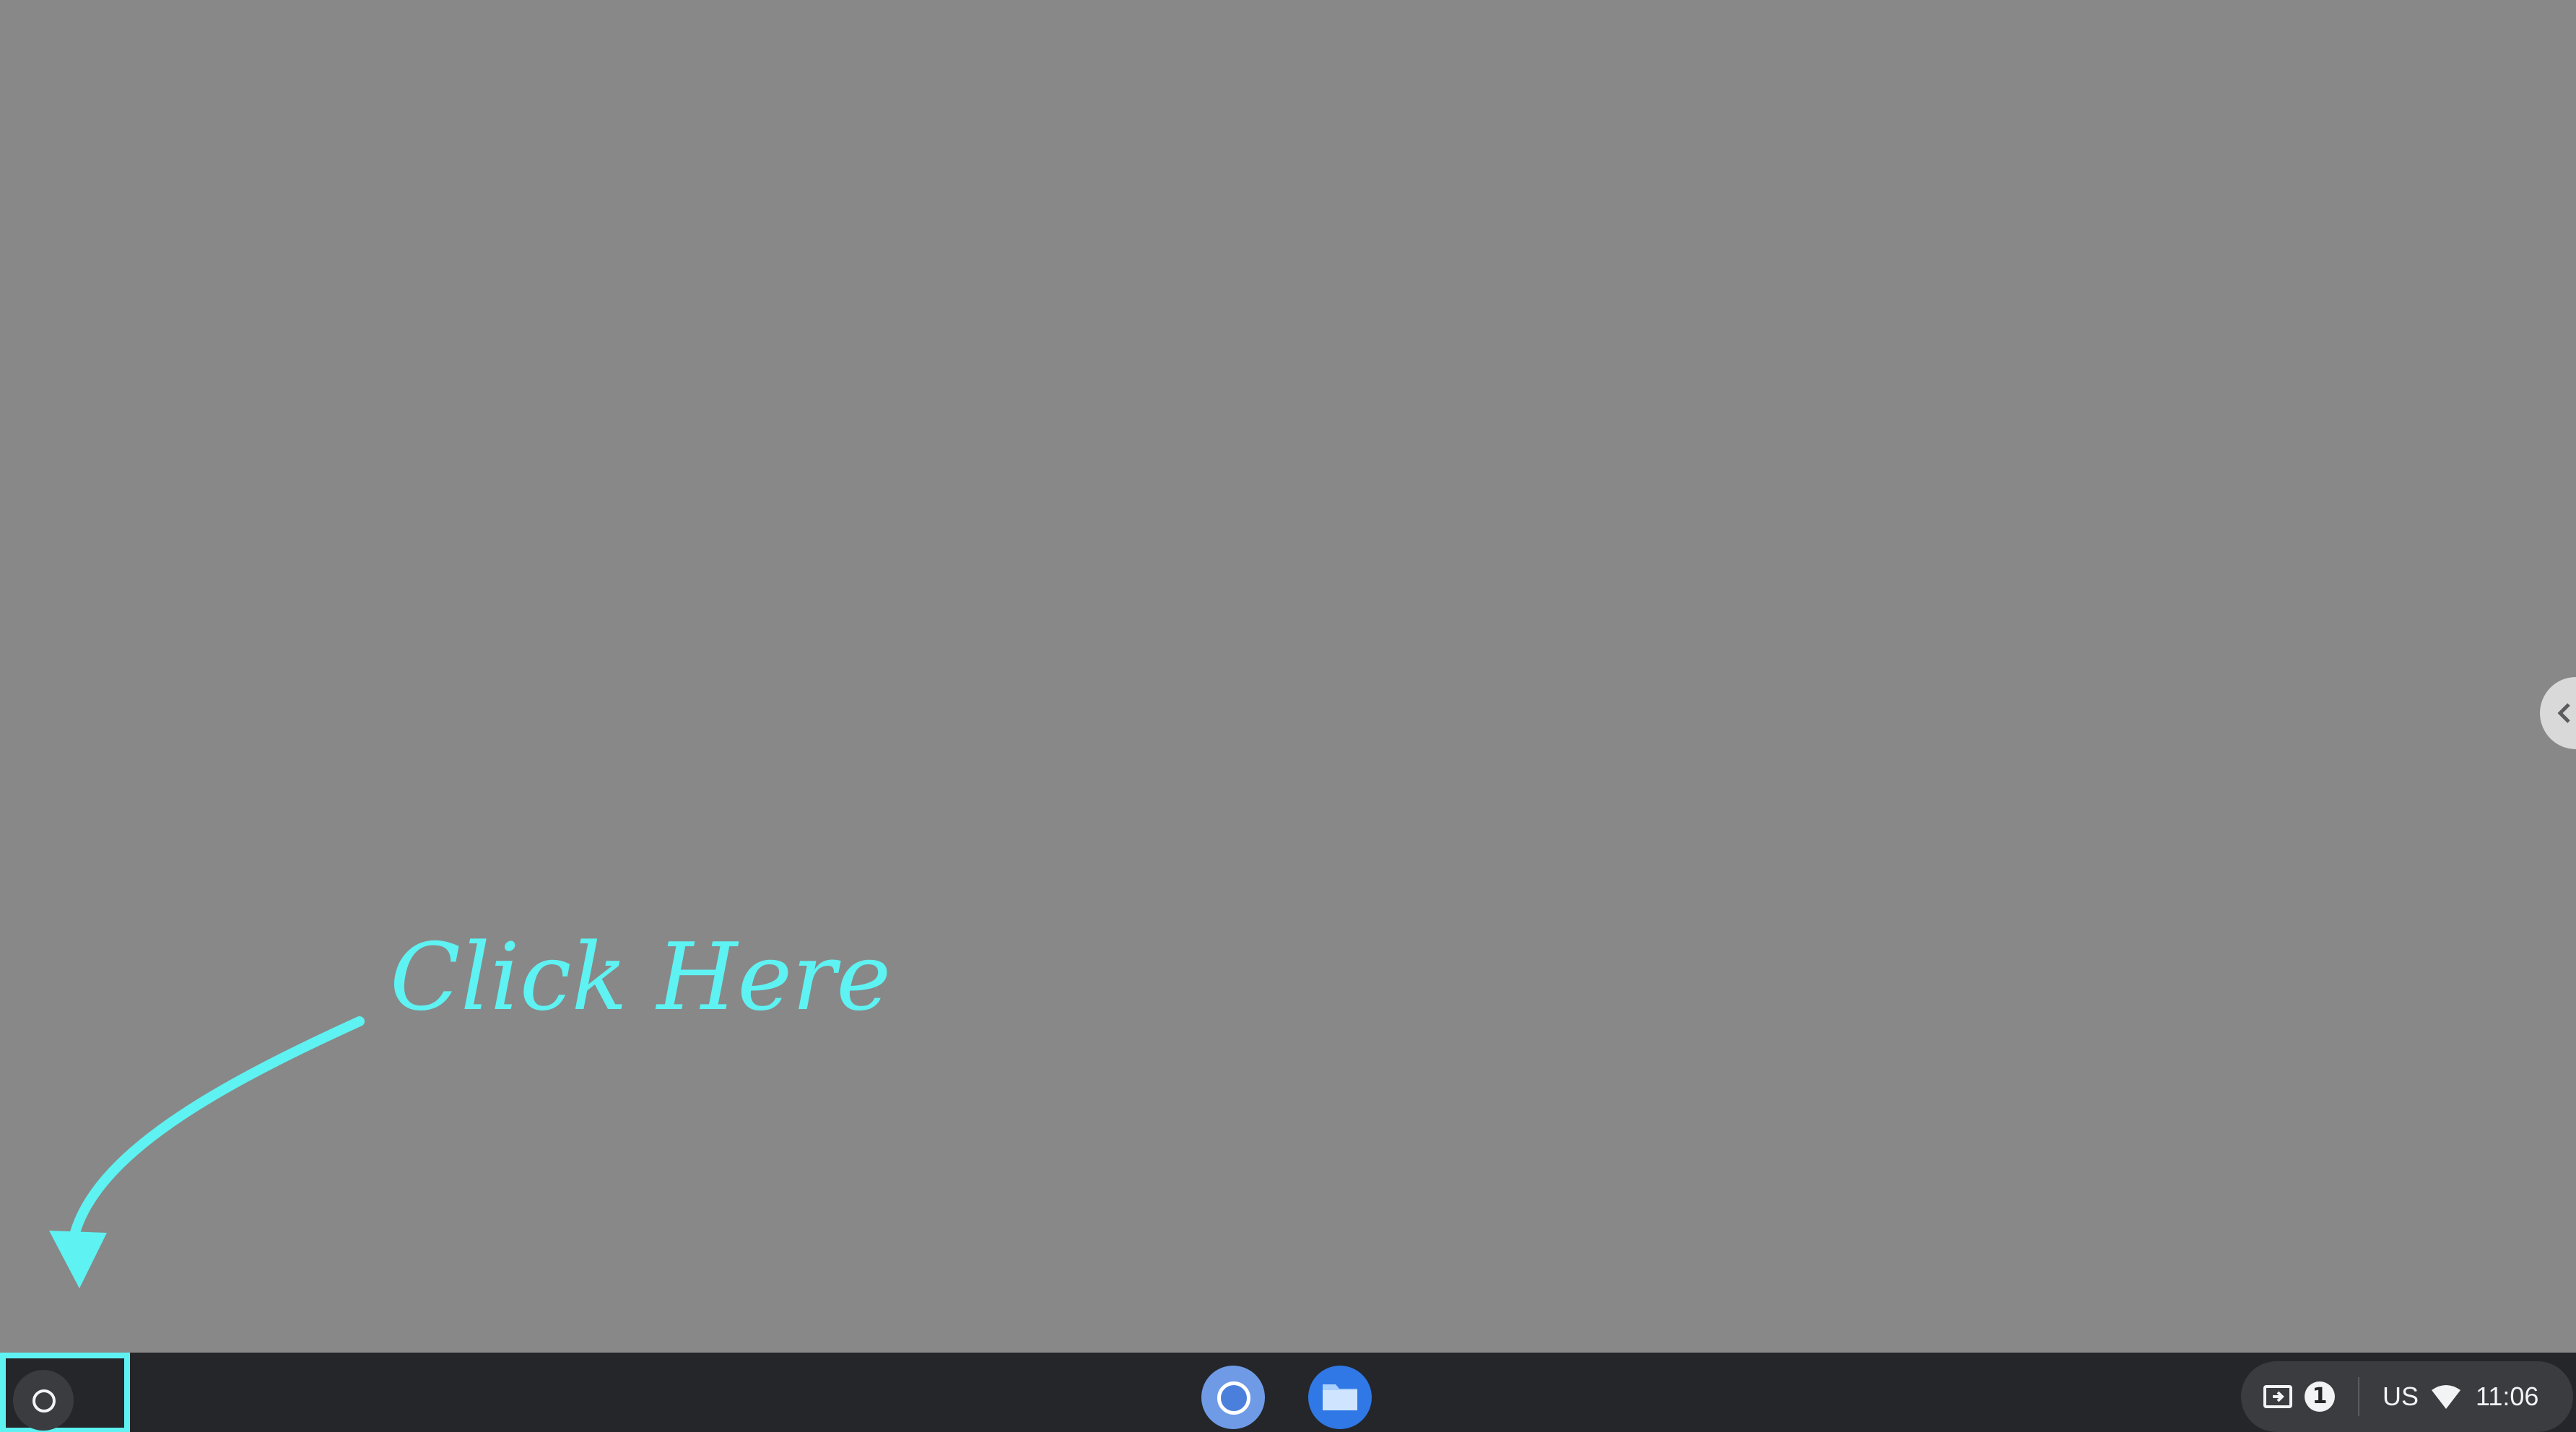  I want to click on launcher-highlight-box, so click(65, 1393).